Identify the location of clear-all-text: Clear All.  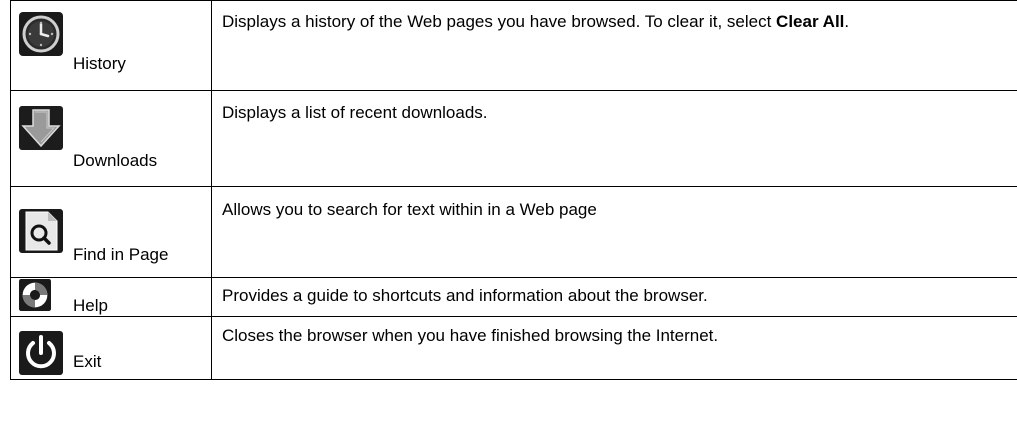
(810, 21).